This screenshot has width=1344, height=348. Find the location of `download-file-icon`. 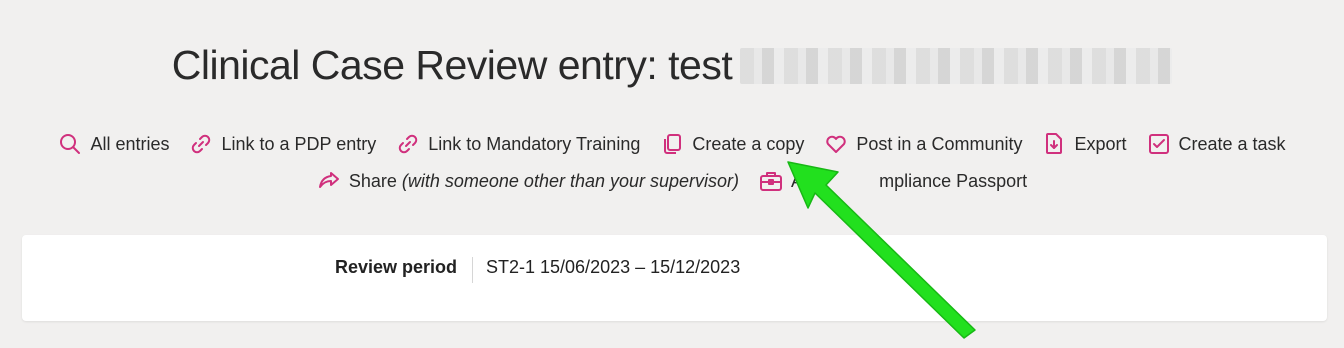

download-file-icon is located at coordinates (1054, 144).